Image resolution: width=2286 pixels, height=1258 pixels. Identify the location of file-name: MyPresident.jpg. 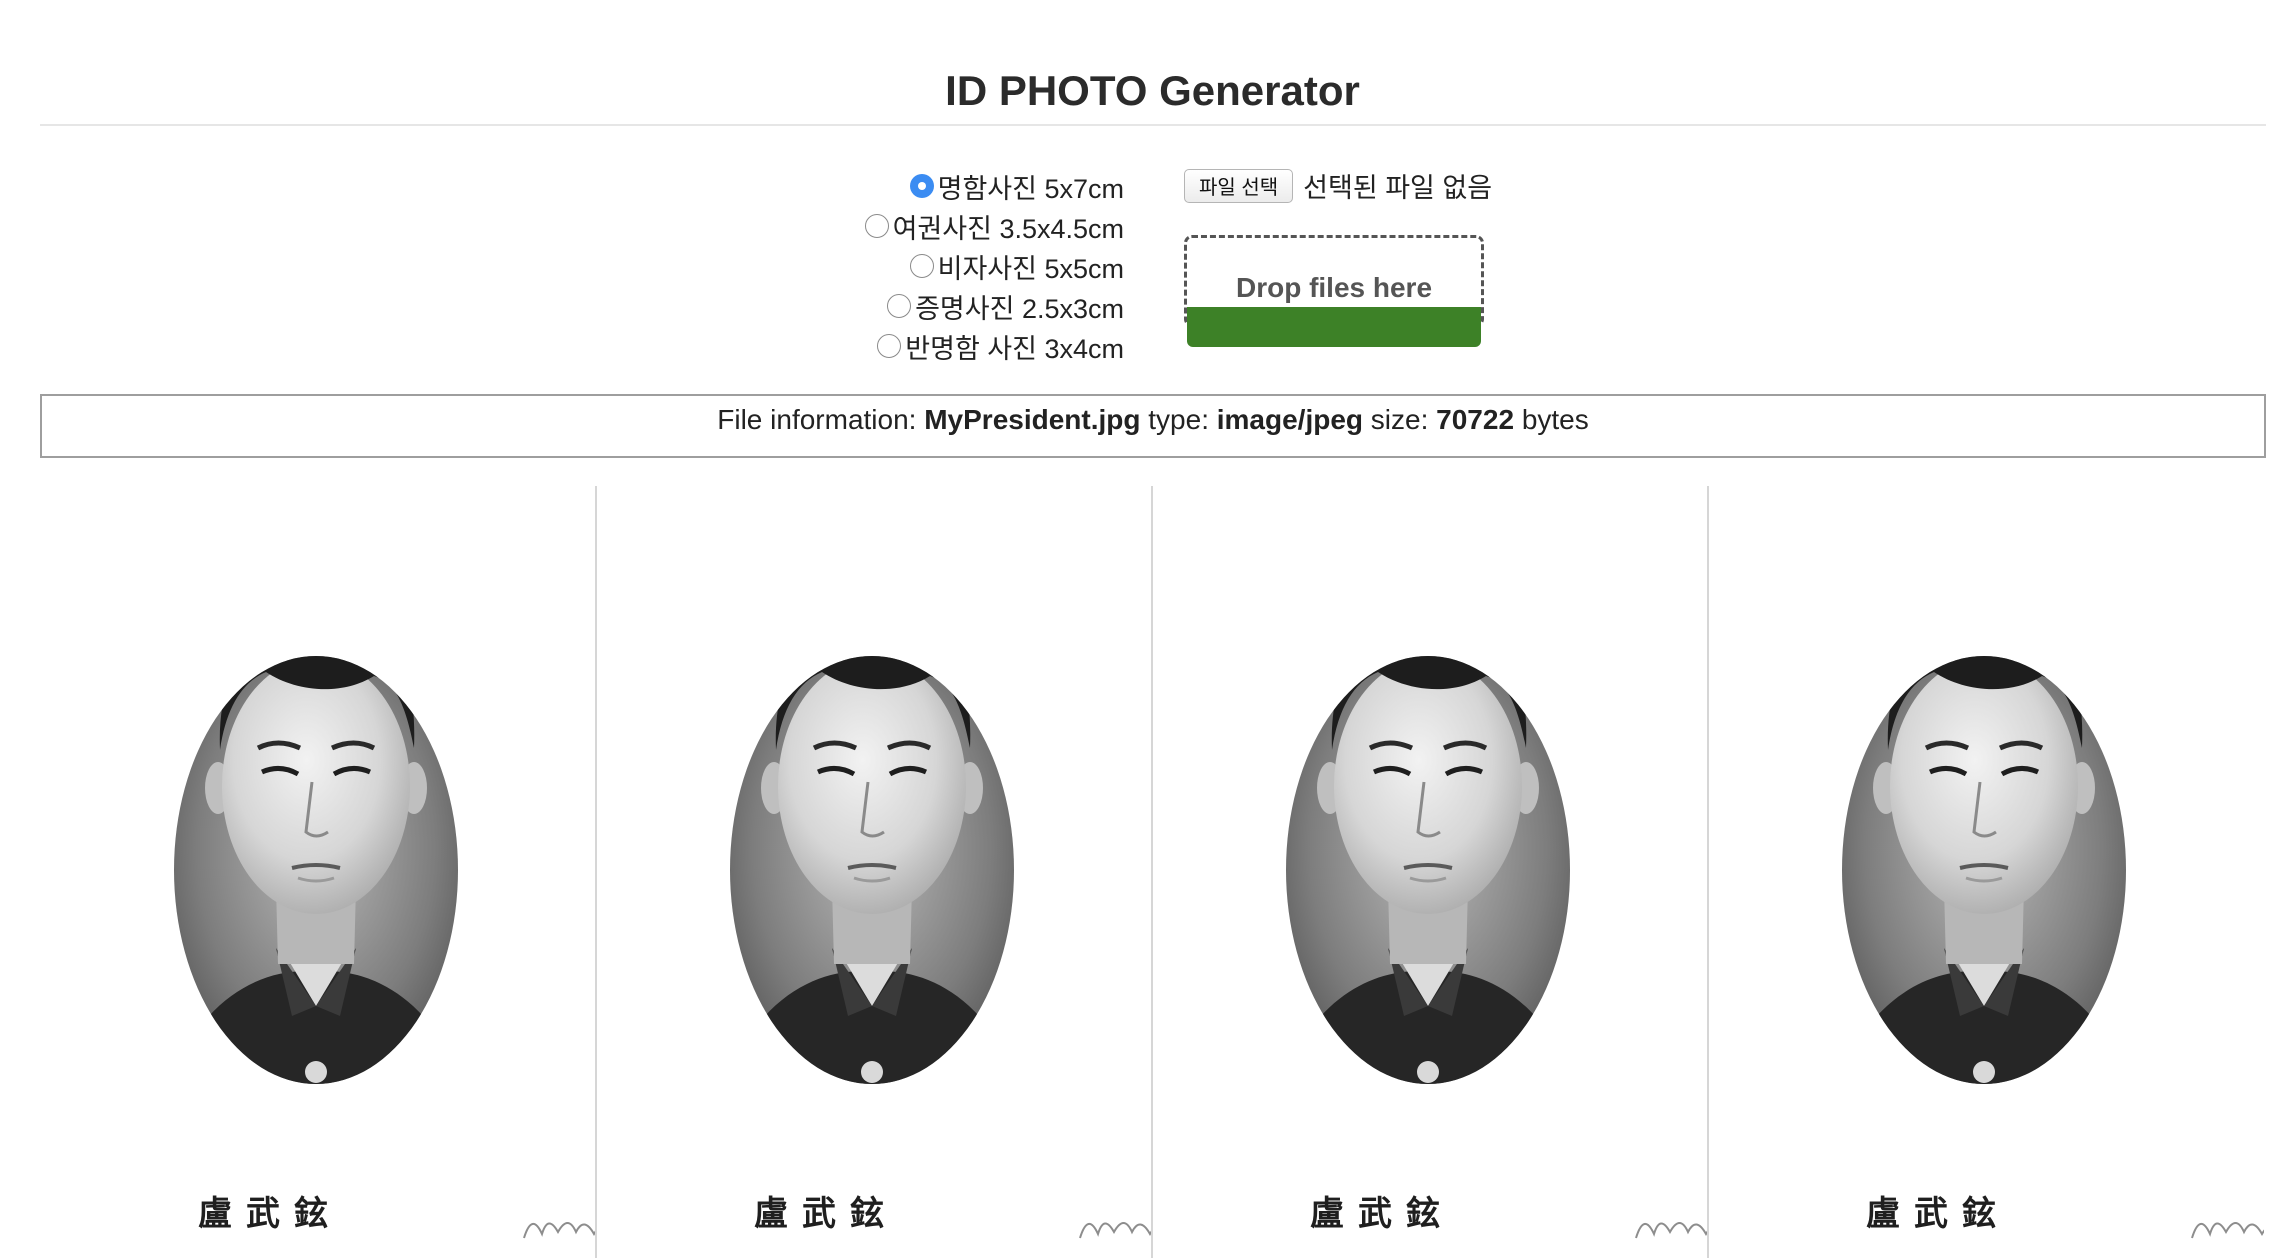
(1032, 419).